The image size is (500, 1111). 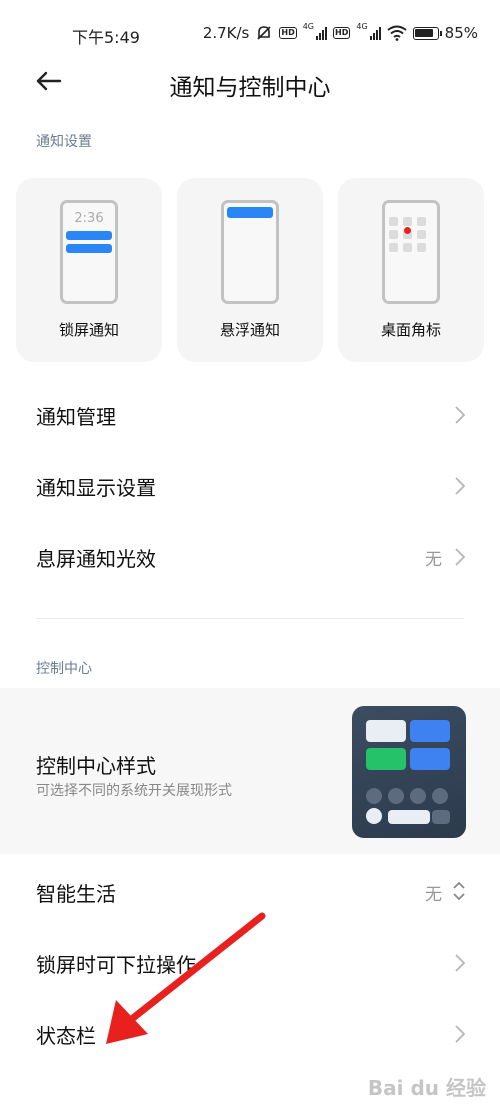 I want to click on card-badge: 桌面角标, so click(x=411, y=270).